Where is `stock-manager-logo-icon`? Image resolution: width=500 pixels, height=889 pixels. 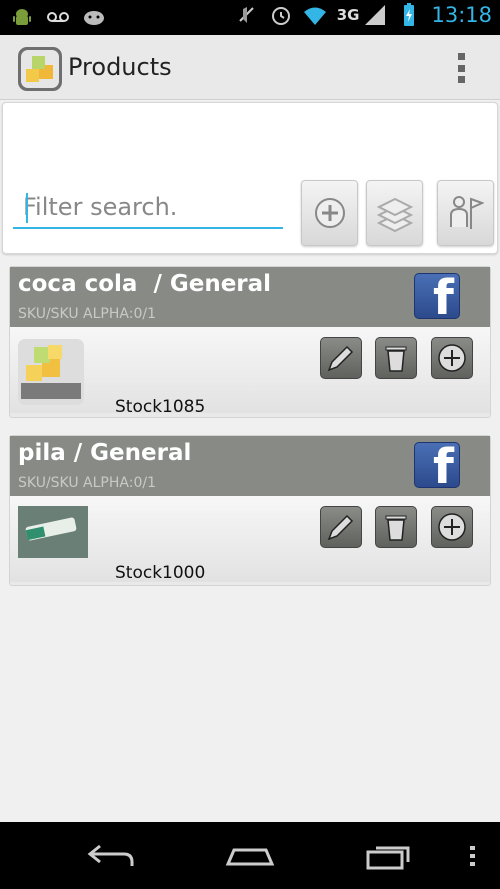 stock-manager-logo-icon is located at coordinates (40, 69).